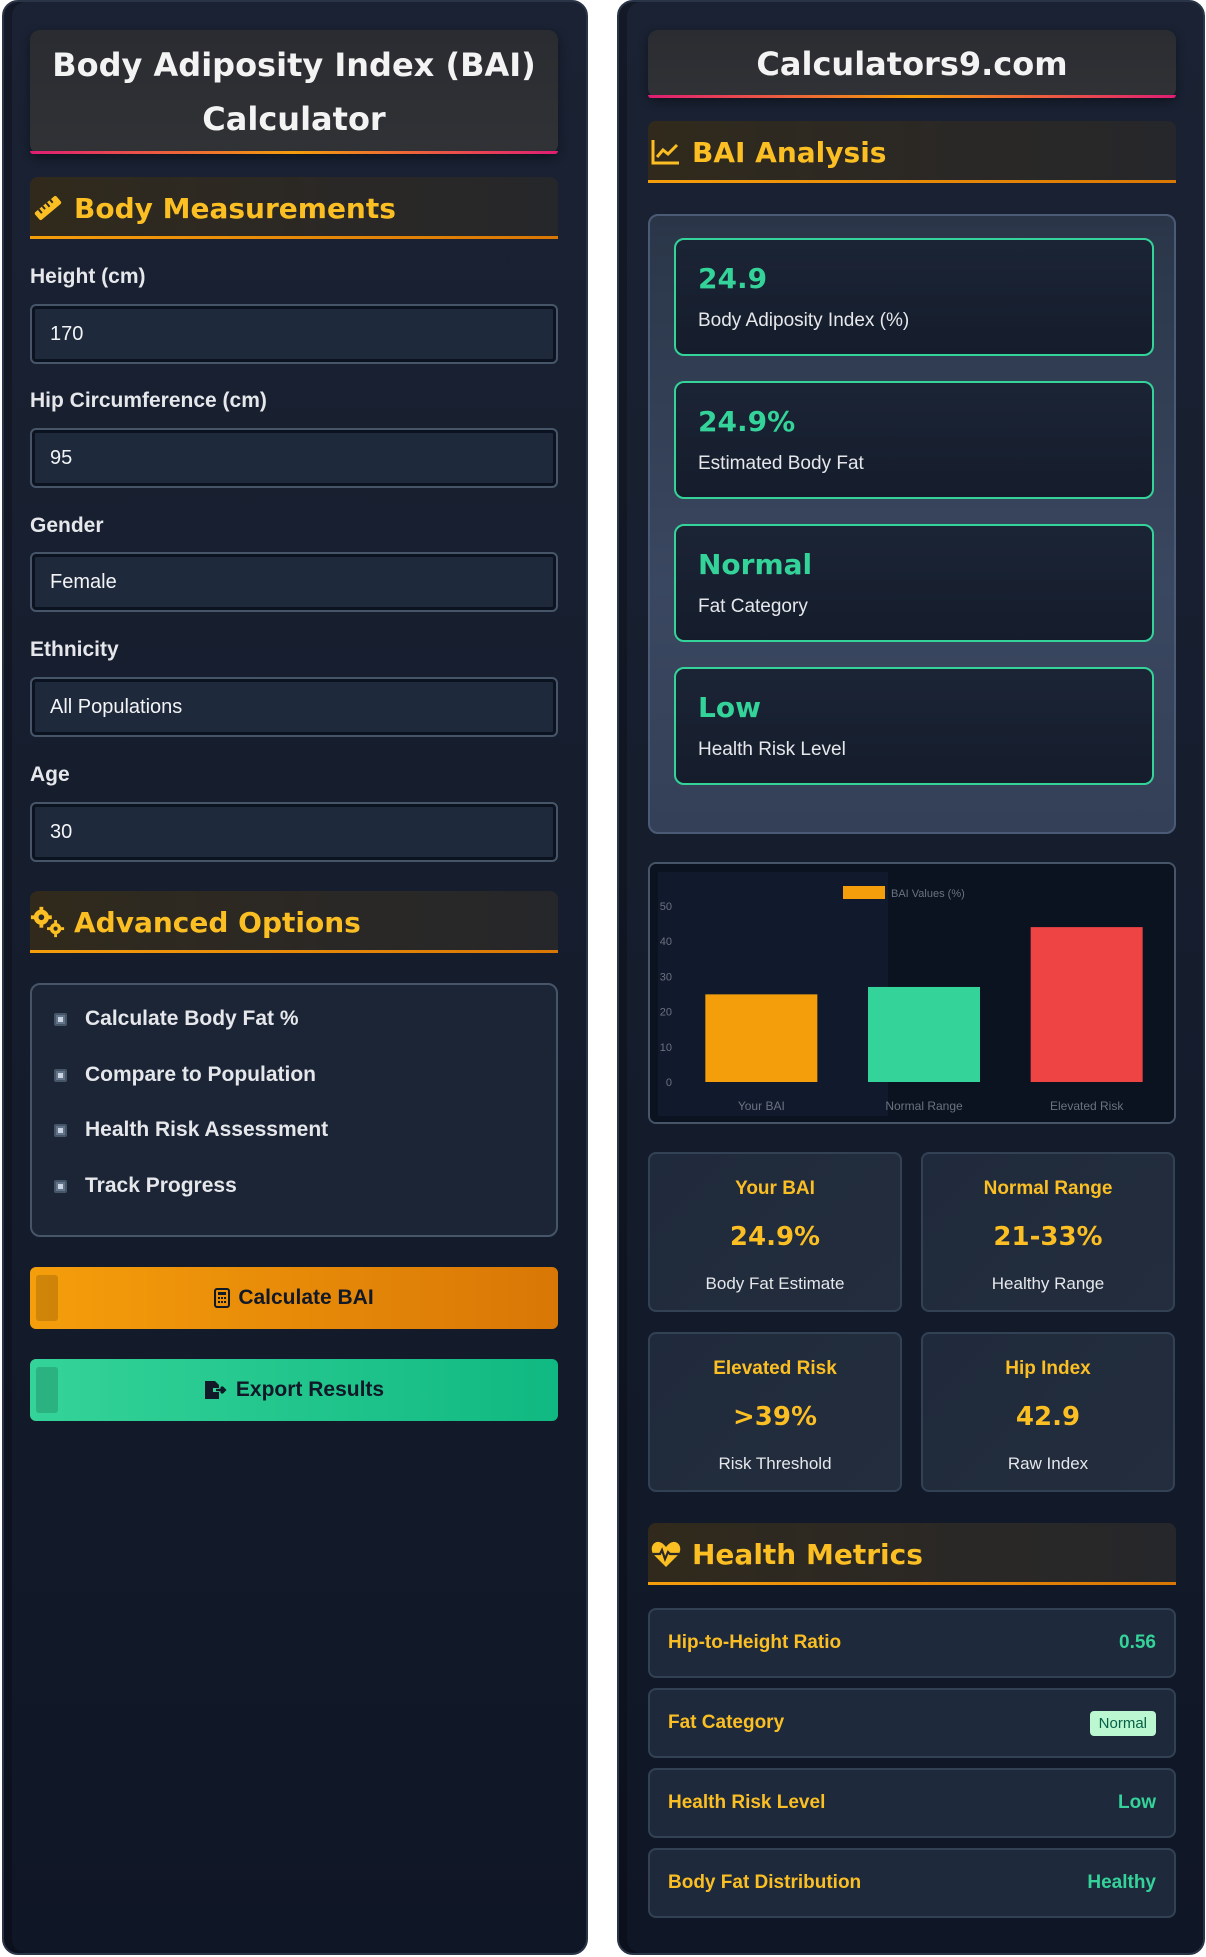 Image resolution: width=1206 pixels, height=1957 pixels. I want to click on x-tick-label: Normal Range, so click(924, 1106).